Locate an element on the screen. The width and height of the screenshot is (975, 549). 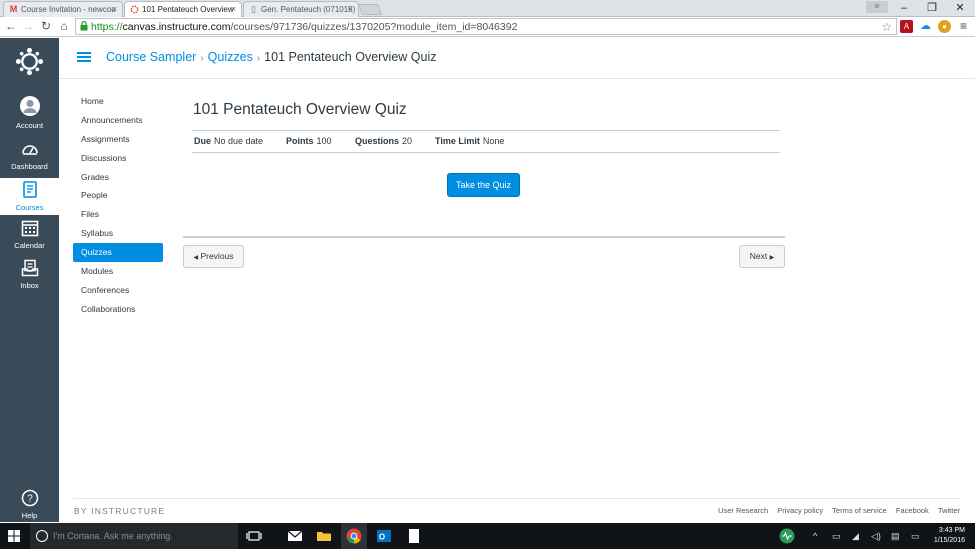
quiz-title: 101 Pentateuch Overview Quiz is located at coordinates (300, 109).